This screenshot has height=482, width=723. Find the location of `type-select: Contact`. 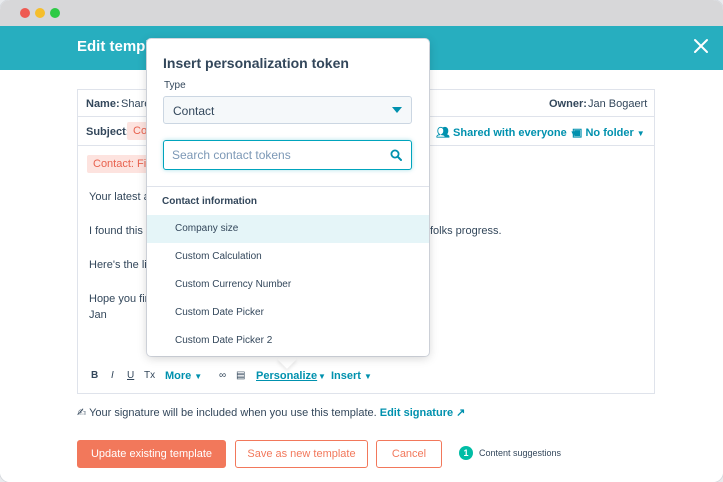

type-select: Contact is located at coordinates (287, 110).